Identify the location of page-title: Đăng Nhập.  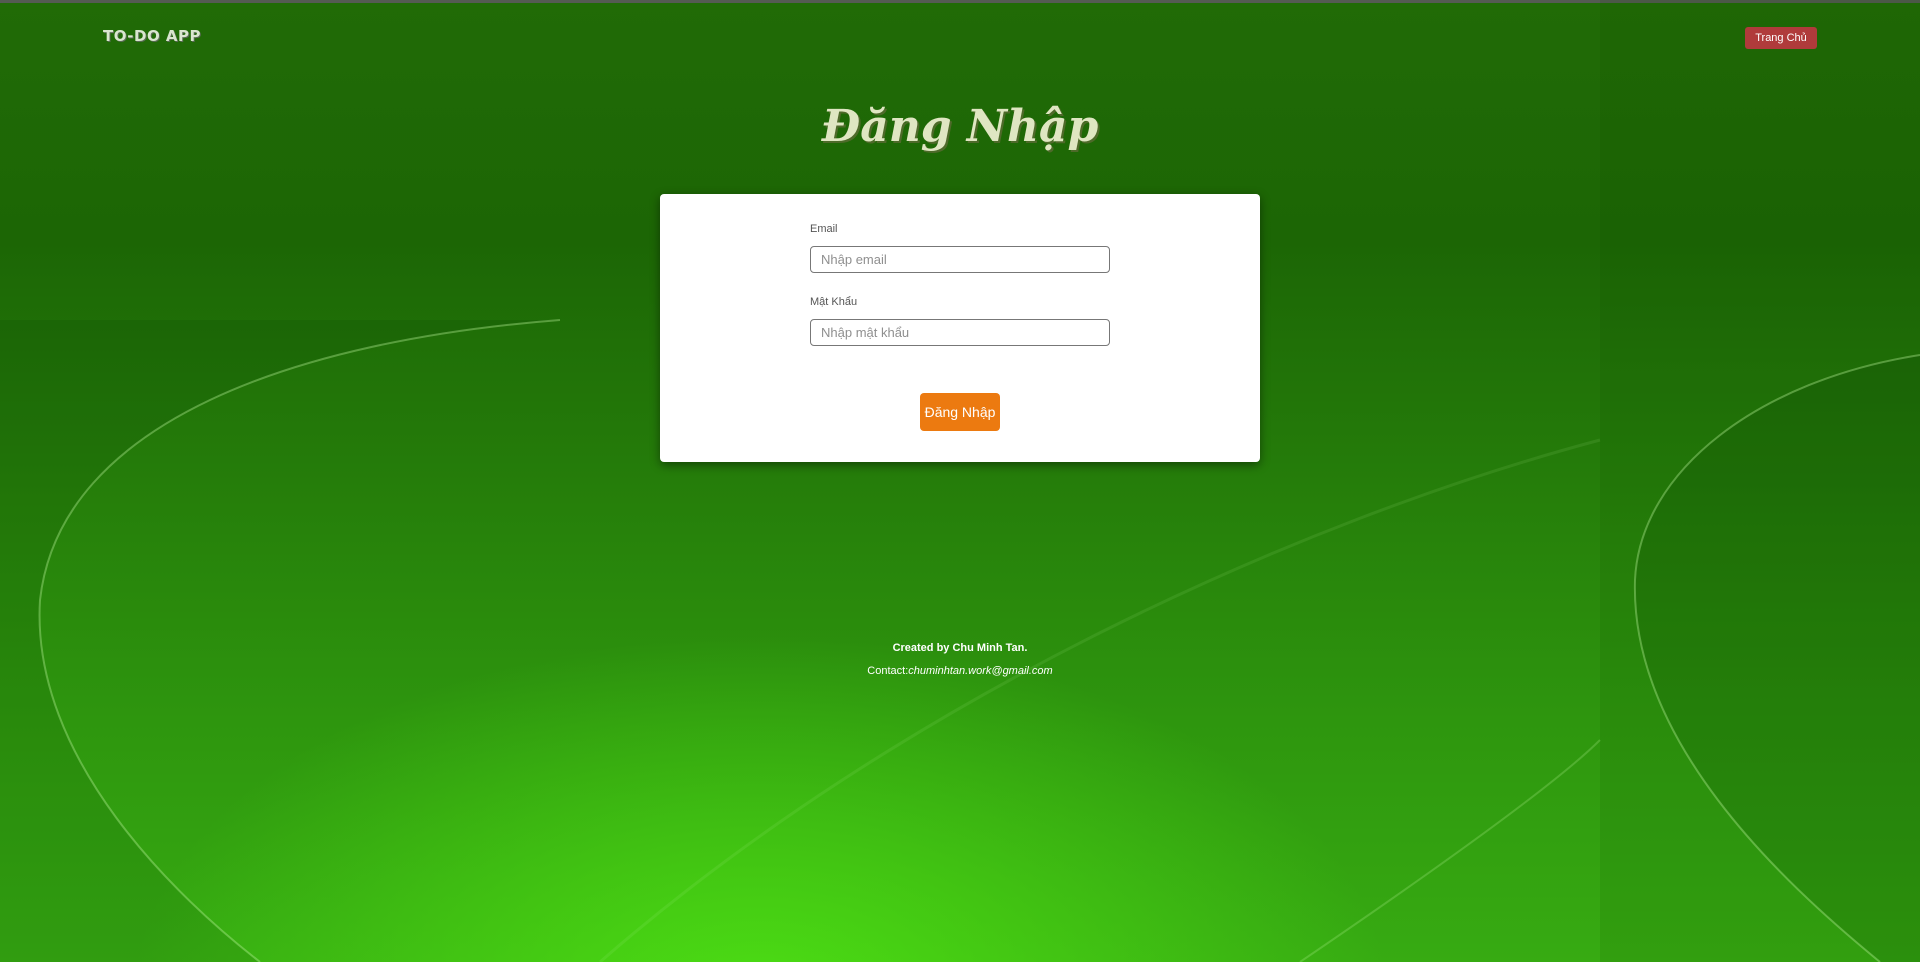
(960, 126).